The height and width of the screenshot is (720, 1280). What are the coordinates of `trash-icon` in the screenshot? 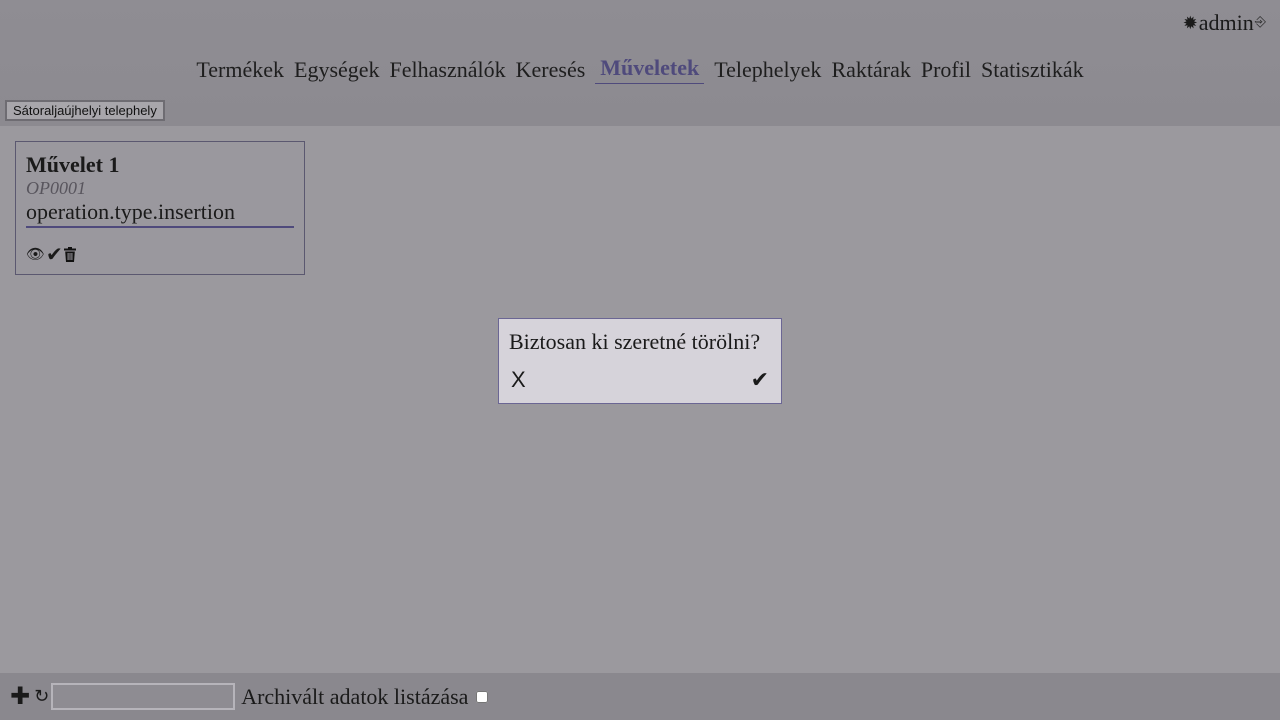 It's located at (69, 254).